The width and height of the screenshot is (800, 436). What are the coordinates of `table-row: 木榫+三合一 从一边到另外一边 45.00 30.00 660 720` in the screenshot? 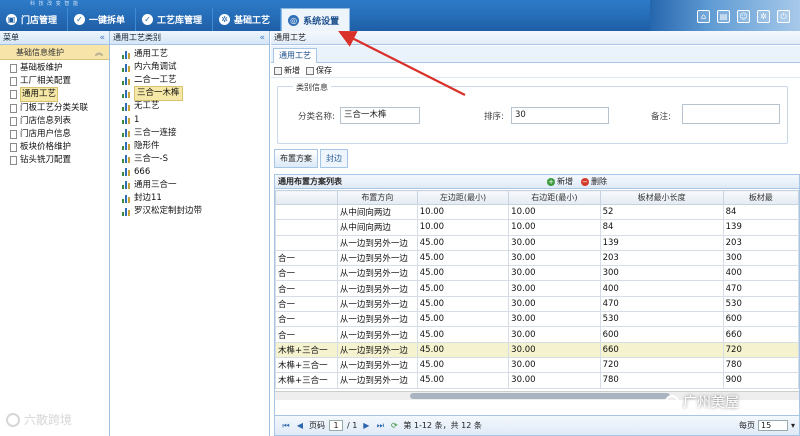 It's located at (537, 349).